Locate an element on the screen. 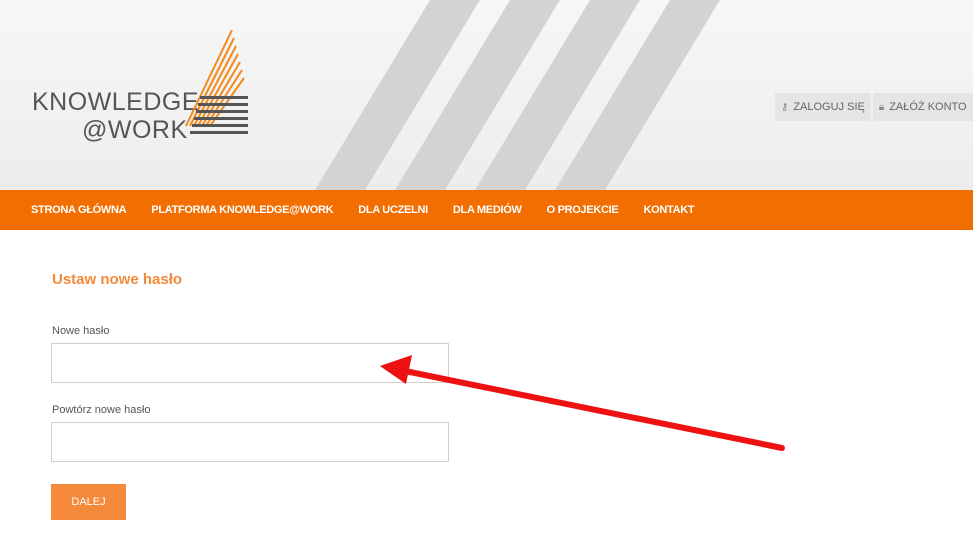 This screenshot has height=541, width=973. nav-item-contact: KONTAKT is located at coordinates (668, 210).